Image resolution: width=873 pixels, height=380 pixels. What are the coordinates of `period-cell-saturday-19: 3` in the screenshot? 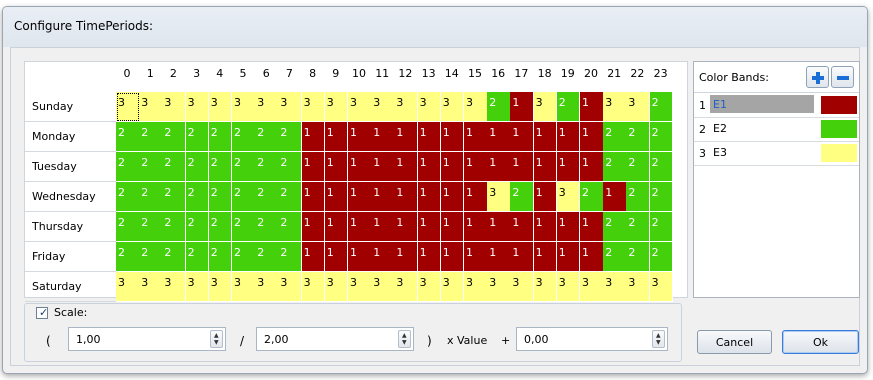 It's located at (568, 287).